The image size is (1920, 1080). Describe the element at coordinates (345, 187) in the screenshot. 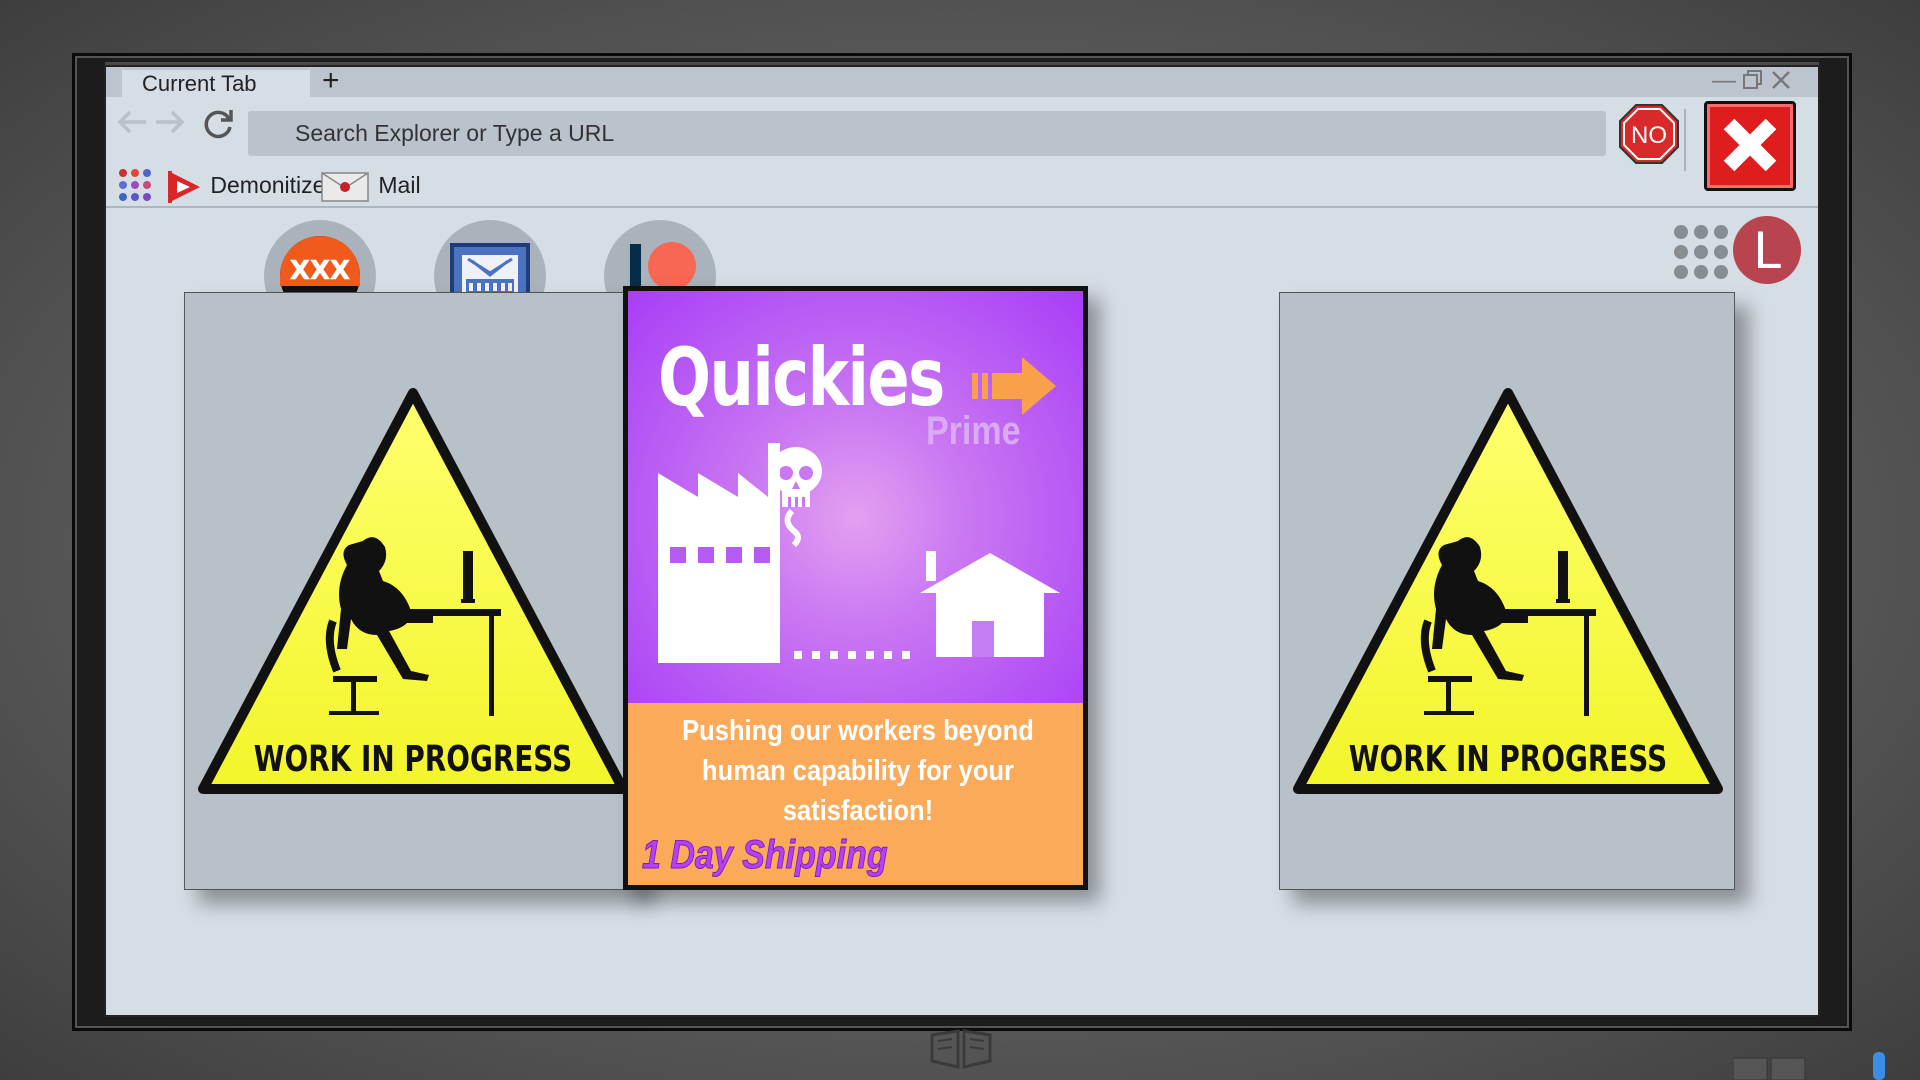

I see `envelope-icon` at that location.